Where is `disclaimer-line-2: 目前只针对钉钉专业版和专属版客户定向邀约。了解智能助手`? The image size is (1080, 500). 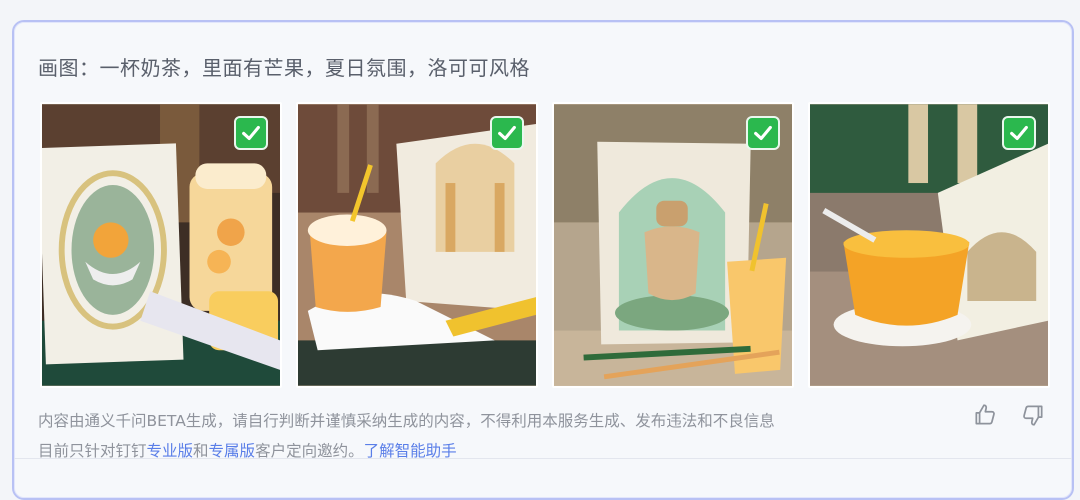
disclaimer-line-2: 目前只针对钉钉专业版和专属版客户定向邀约。了解智能助手 is located at coordinates (406, 451).